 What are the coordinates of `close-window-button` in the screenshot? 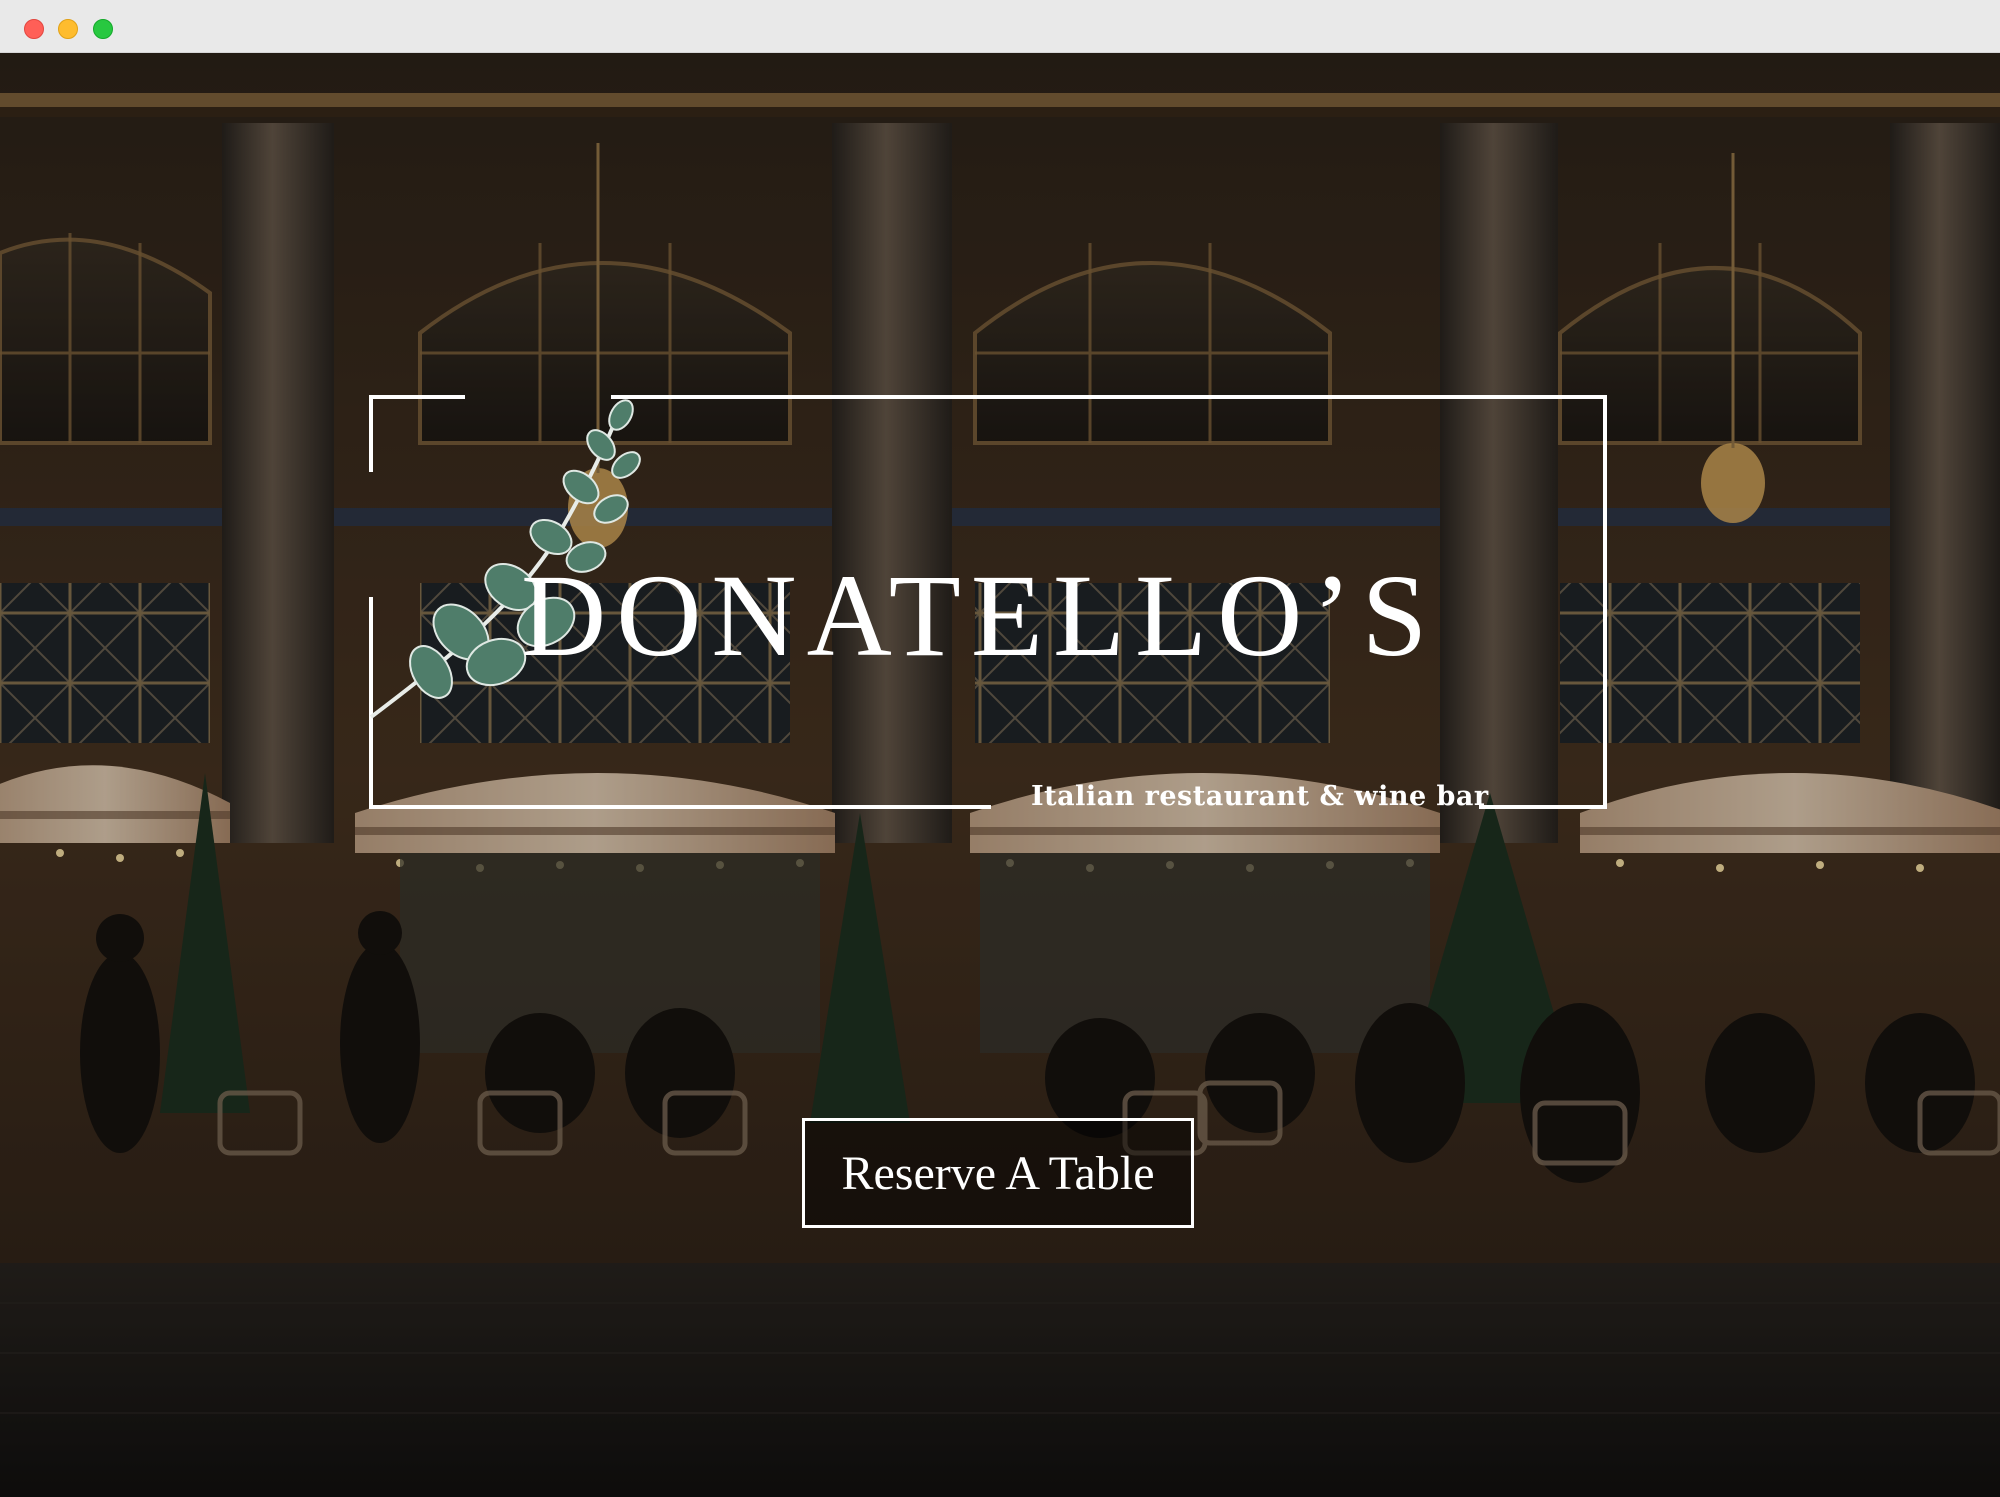 It's located at (34, 29).